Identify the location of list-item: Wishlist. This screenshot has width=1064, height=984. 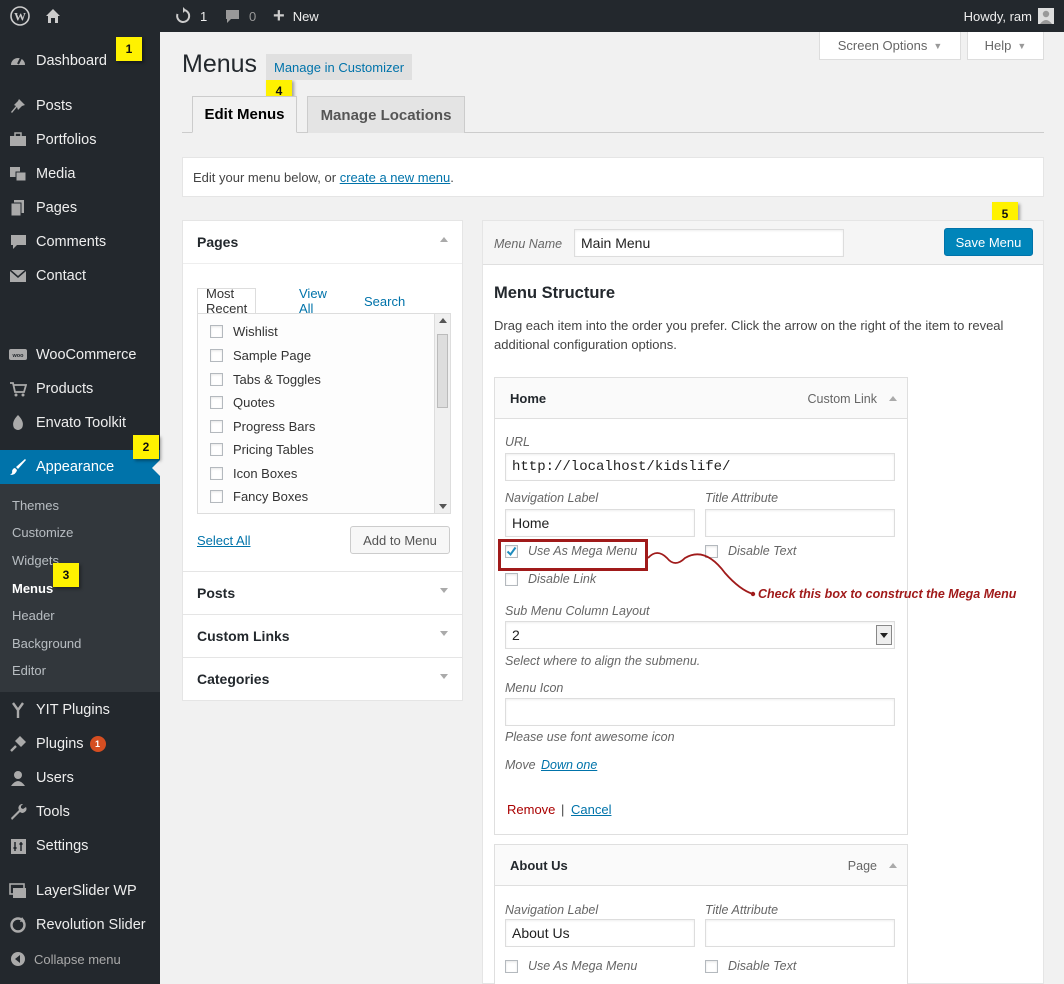
(244, 331).